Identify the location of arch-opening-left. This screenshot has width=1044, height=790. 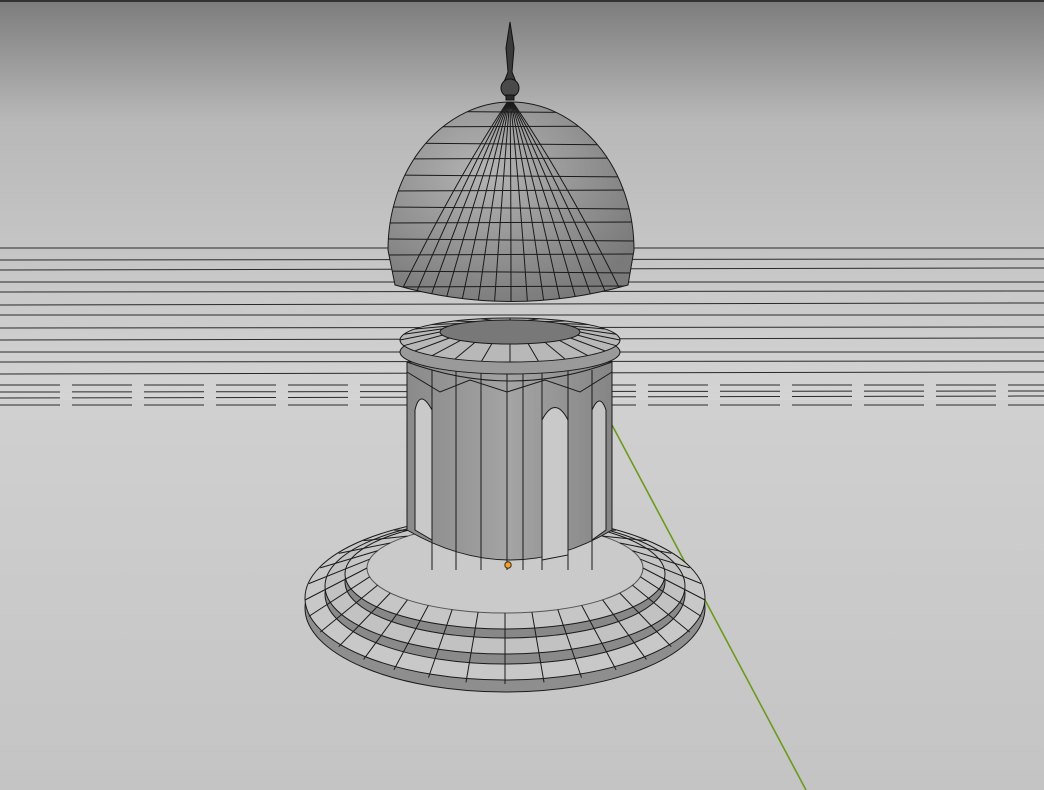
(423, 469).